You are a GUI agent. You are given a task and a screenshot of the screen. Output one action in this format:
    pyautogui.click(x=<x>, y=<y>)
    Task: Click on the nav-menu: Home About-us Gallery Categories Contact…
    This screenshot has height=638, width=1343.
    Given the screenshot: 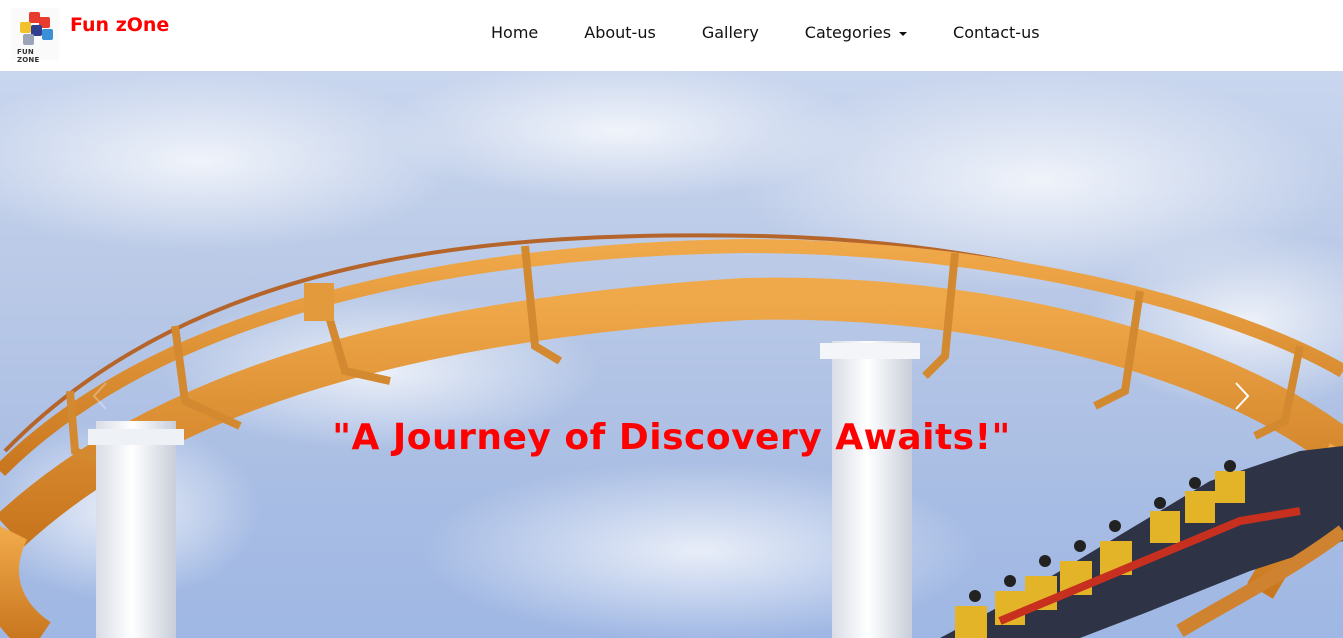 What is the action you would take?
    pyautogui.click(x=765, y=33)
    